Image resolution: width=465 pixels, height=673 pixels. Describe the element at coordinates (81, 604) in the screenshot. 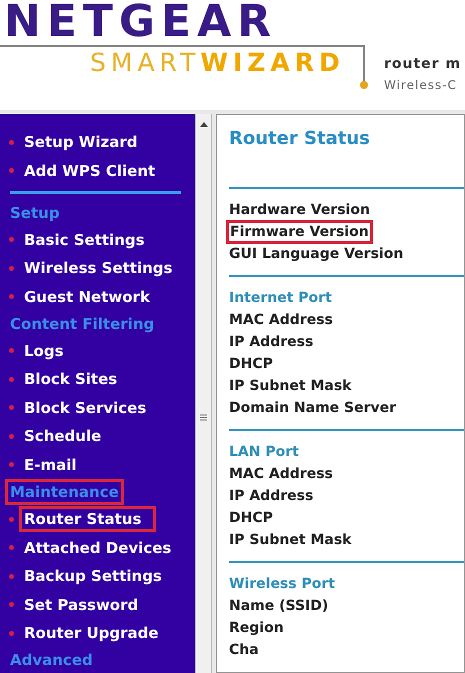

I see `menu-link: Set Password` at that location.